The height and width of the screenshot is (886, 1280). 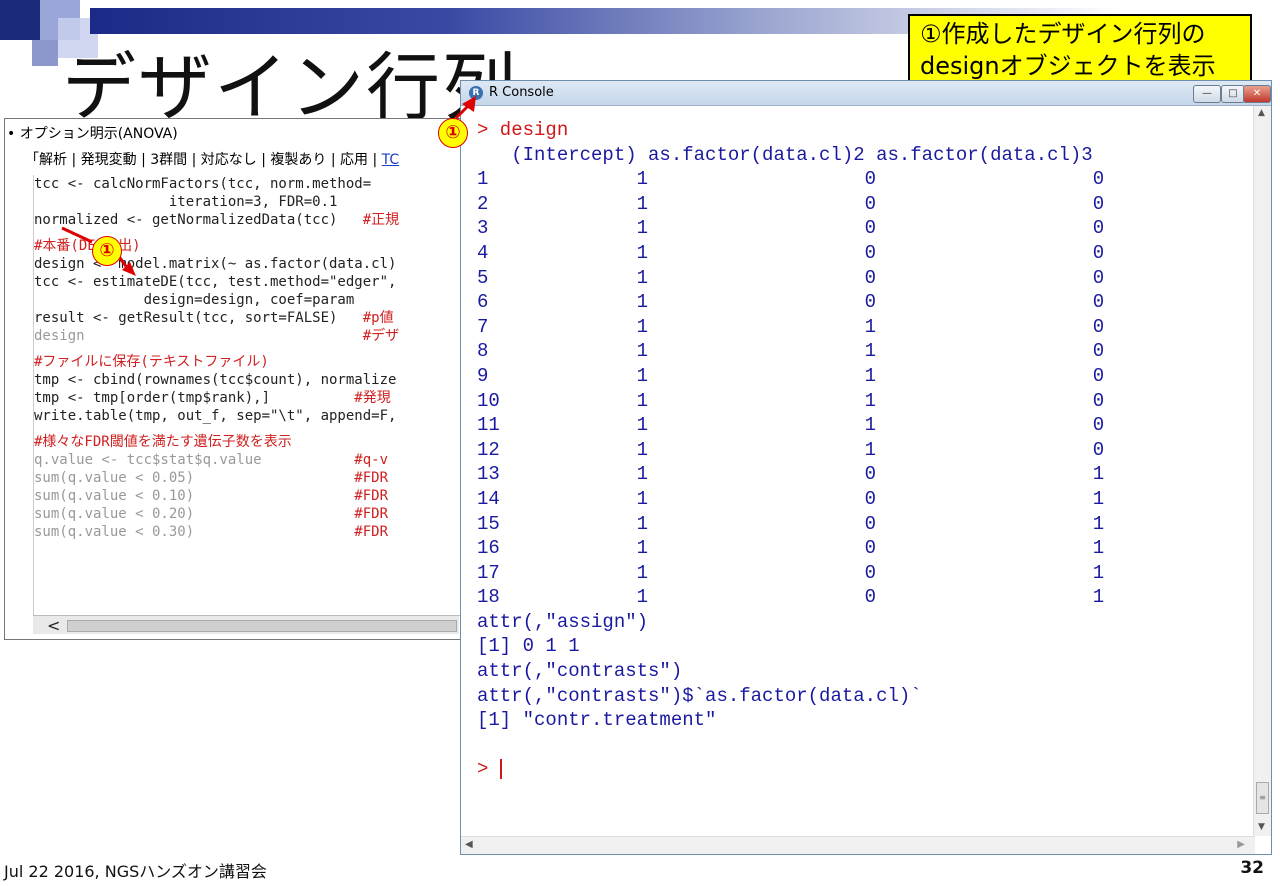 What do you see at coordinates (135, 871) in the screenshot?
I see `footer-text: Jul 22 2016, NGSハンズオン講習会` at bounding box center [135, 871].